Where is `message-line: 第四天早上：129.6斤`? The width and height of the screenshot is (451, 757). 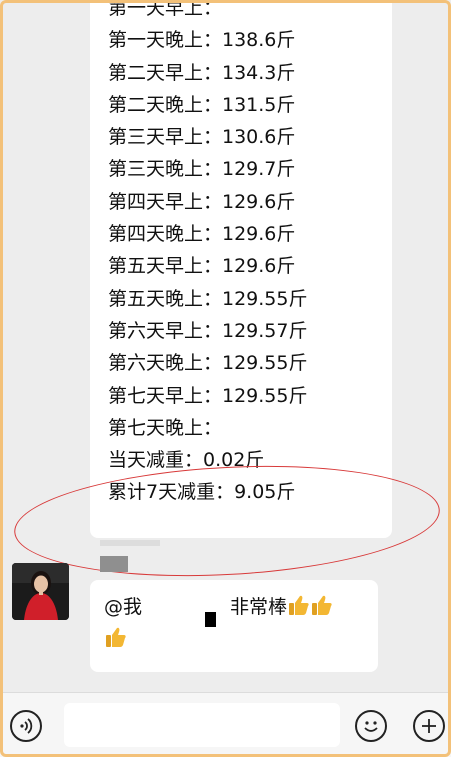
message-line: 第四天早上：129.6斤 is located at coordinates (202, 201).